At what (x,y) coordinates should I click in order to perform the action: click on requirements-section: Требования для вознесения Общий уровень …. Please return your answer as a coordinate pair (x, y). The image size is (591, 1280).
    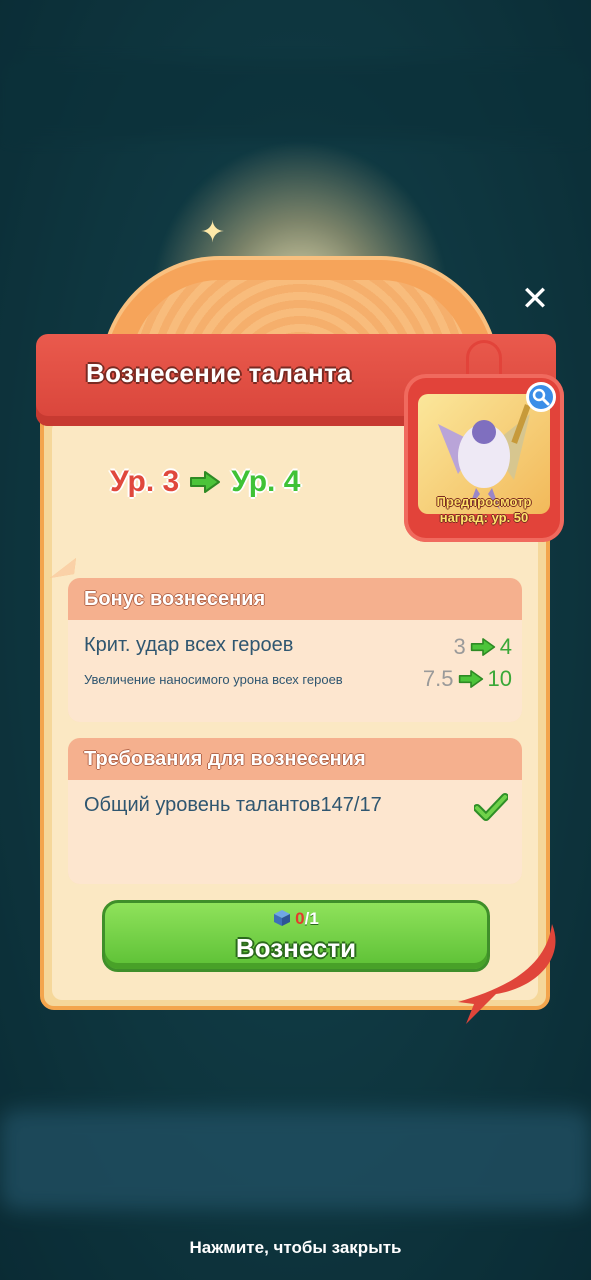
    Looking at the image, I should click on (295, 811).